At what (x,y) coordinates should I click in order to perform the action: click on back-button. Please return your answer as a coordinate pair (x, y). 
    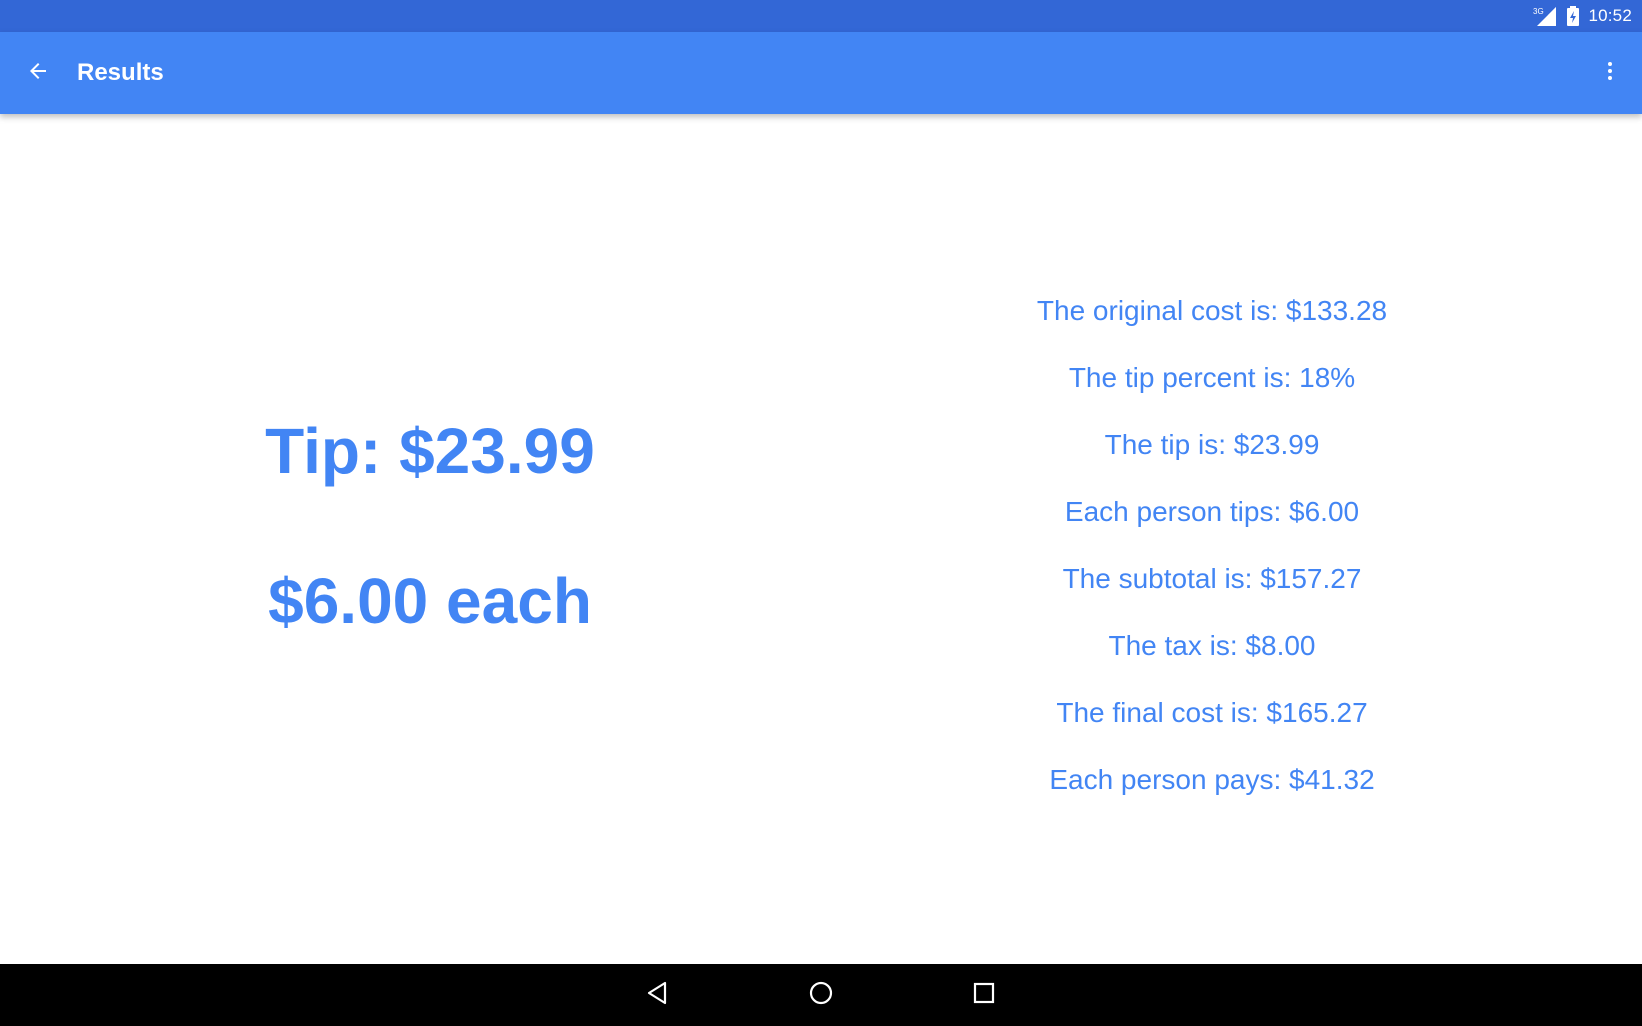
    Looking at the image, I should click on (38, 73).